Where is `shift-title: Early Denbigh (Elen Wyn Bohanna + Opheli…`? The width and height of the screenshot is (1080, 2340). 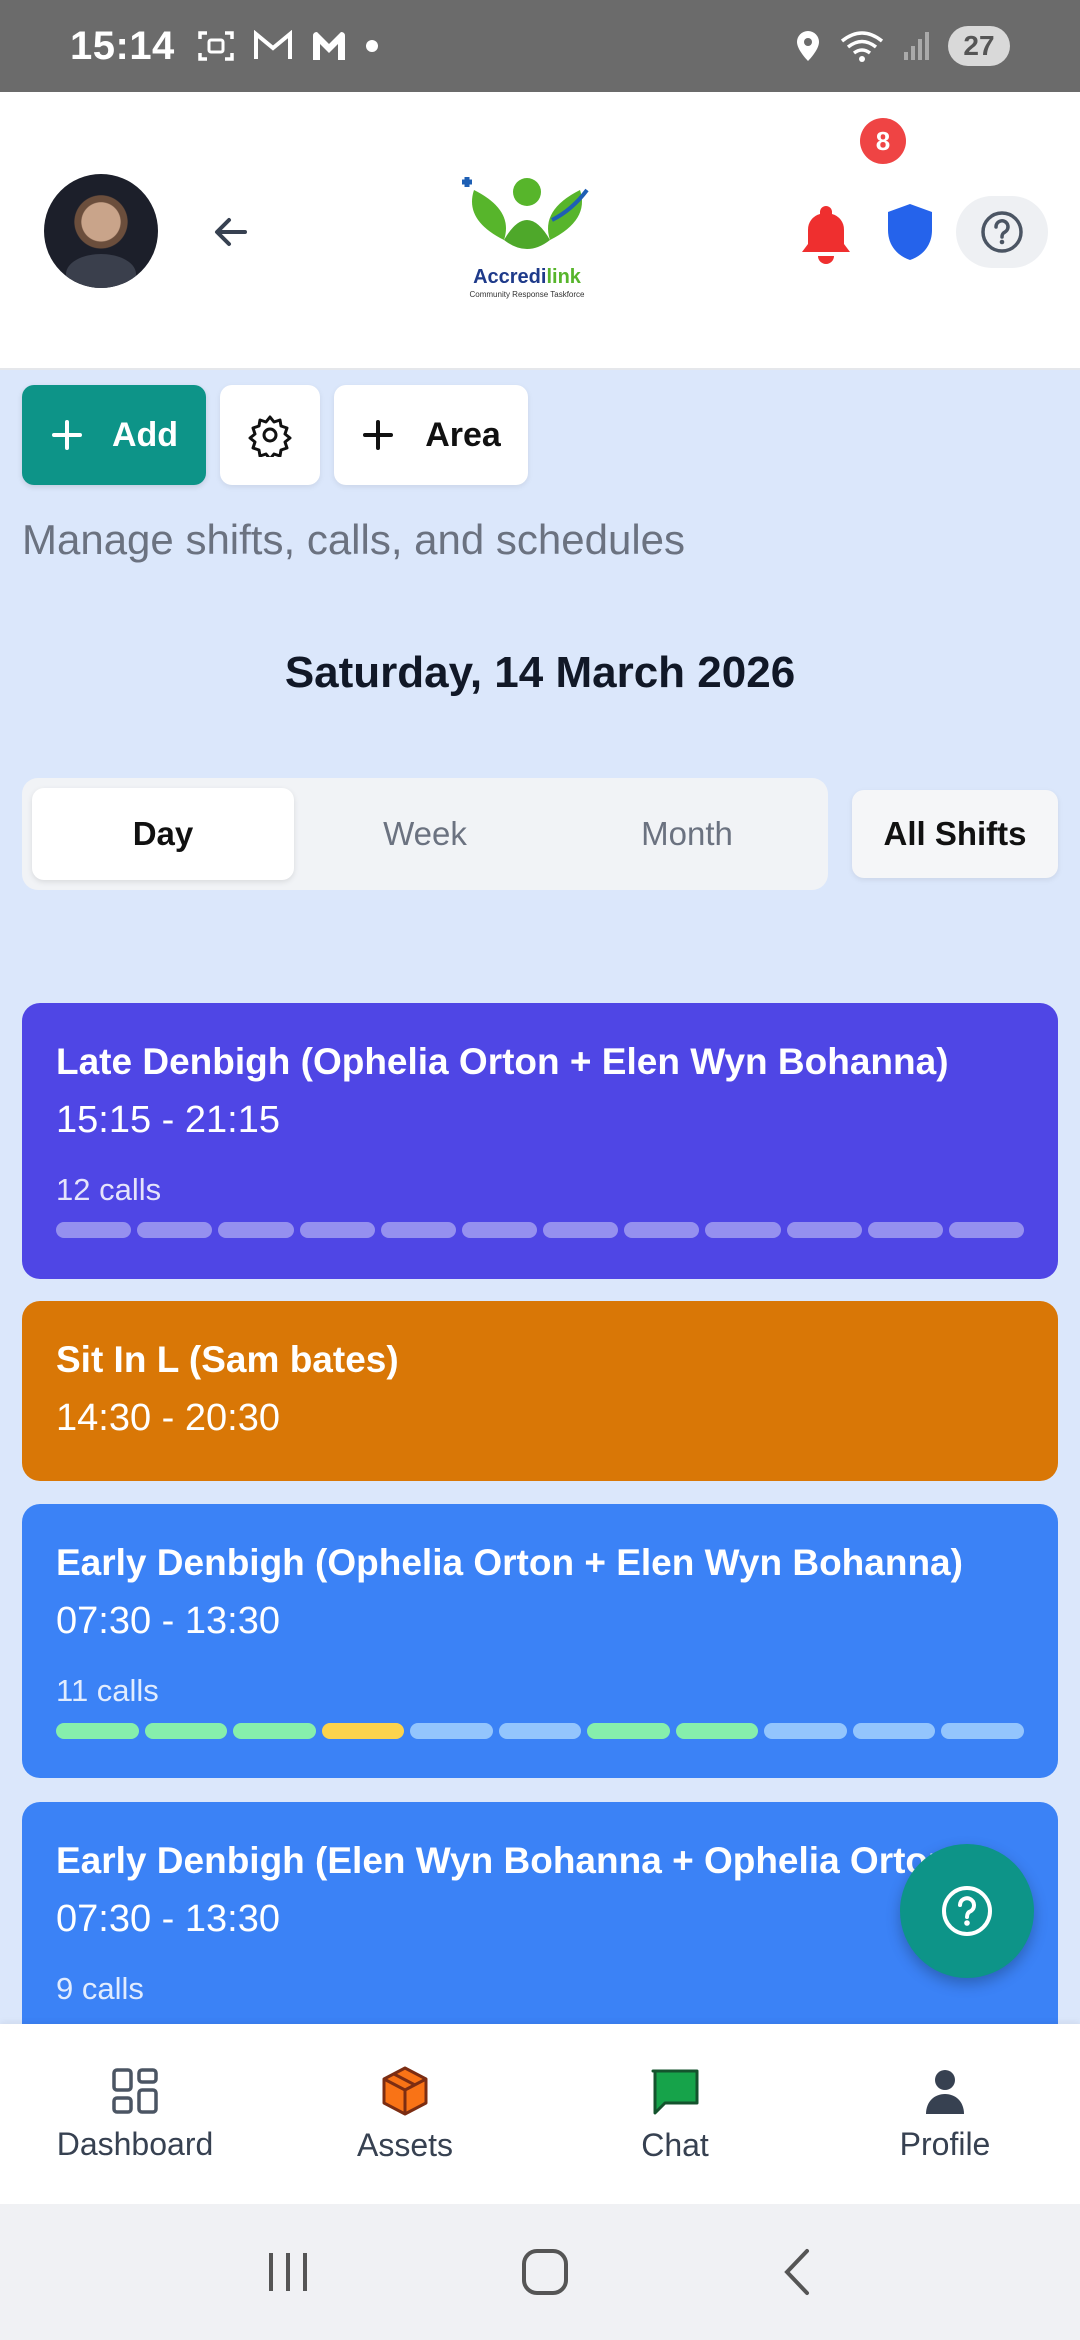 shift-title: Early Denbigh (Elen Wyn Bohanna + Opheli… is located at coordinates (509, 1860).